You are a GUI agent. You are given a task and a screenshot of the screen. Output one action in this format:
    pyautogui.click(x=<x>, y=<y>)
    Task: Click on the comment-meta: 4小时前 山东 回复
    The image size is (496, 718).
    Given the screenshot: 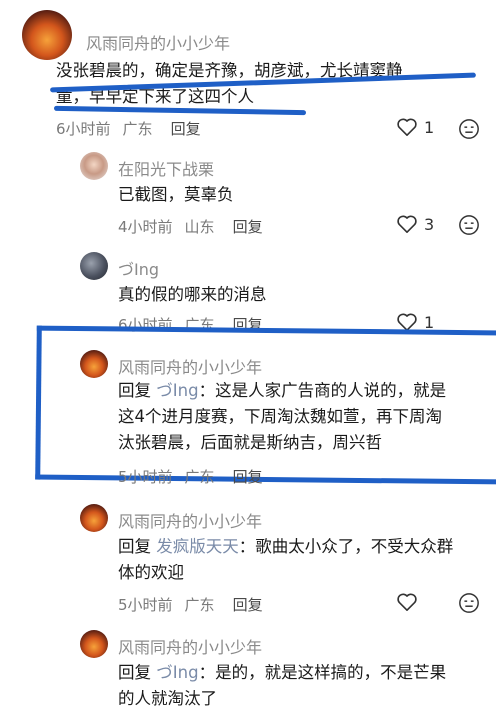 What is the action you would take?
    pyautogui.click(x=196, y=226)
    